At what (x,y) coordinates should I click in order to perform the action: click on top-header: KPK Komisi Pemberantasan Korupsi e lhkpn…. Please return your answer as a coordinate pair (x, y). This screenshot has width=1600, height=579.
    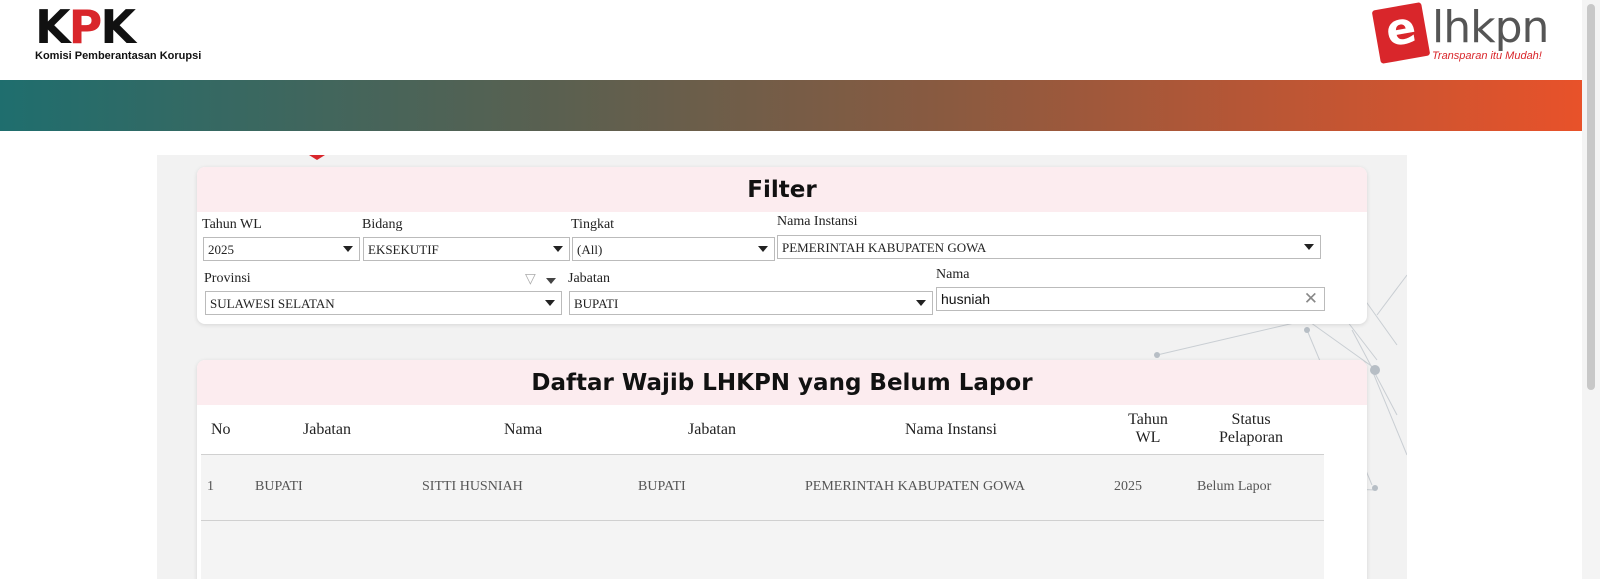
    Looking at the image, I should click on (791, 40).